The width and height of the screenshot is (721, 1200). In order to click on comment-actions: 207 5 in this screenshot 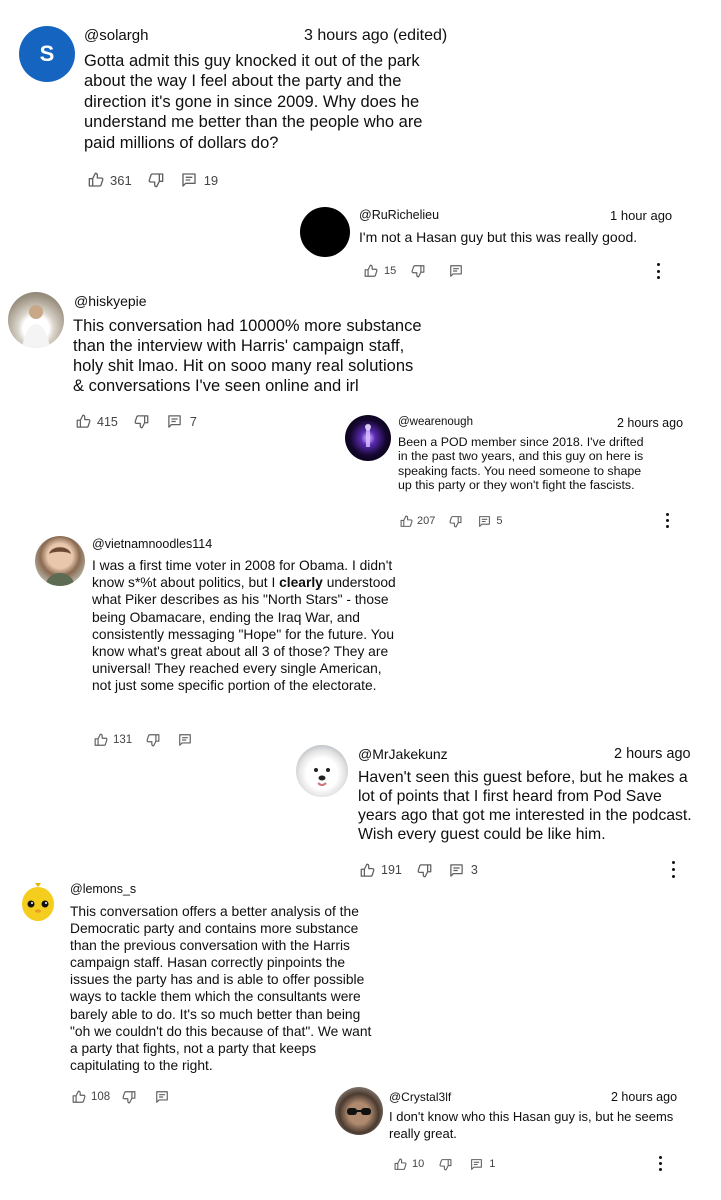, I will do `click(451, 521)`.